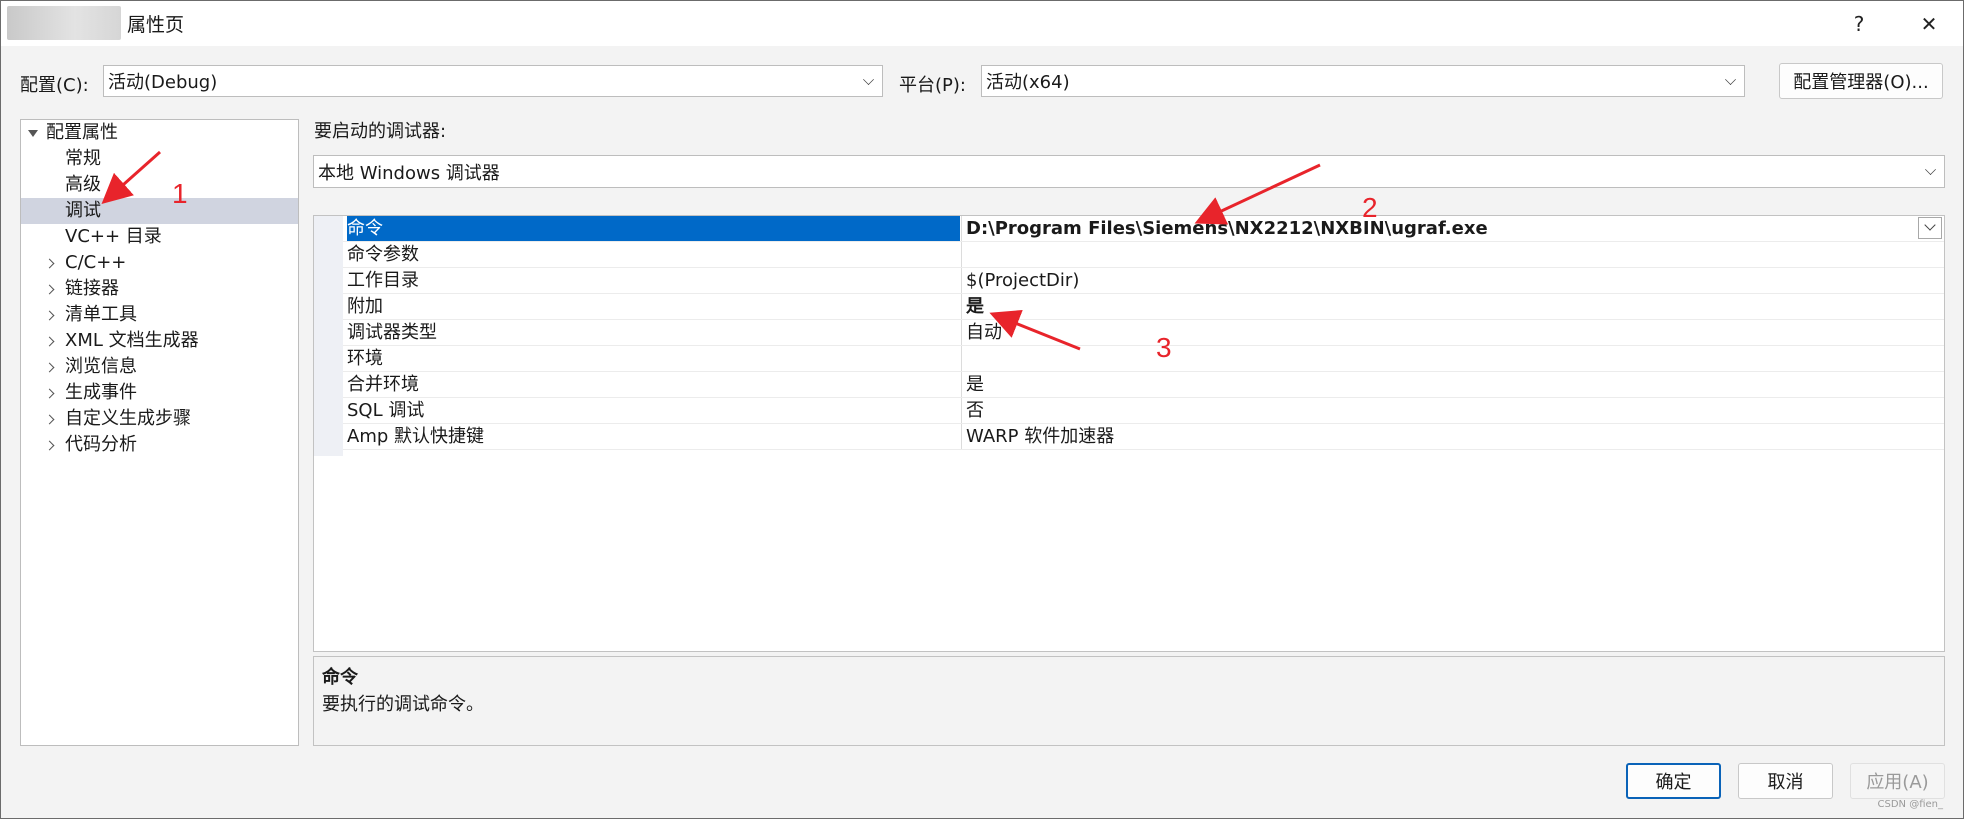 The image size is (1964, 819). Describe the element at coordinates (163, 82) in the screenshot. I see `config-value: 活动(Debug)` at that location.